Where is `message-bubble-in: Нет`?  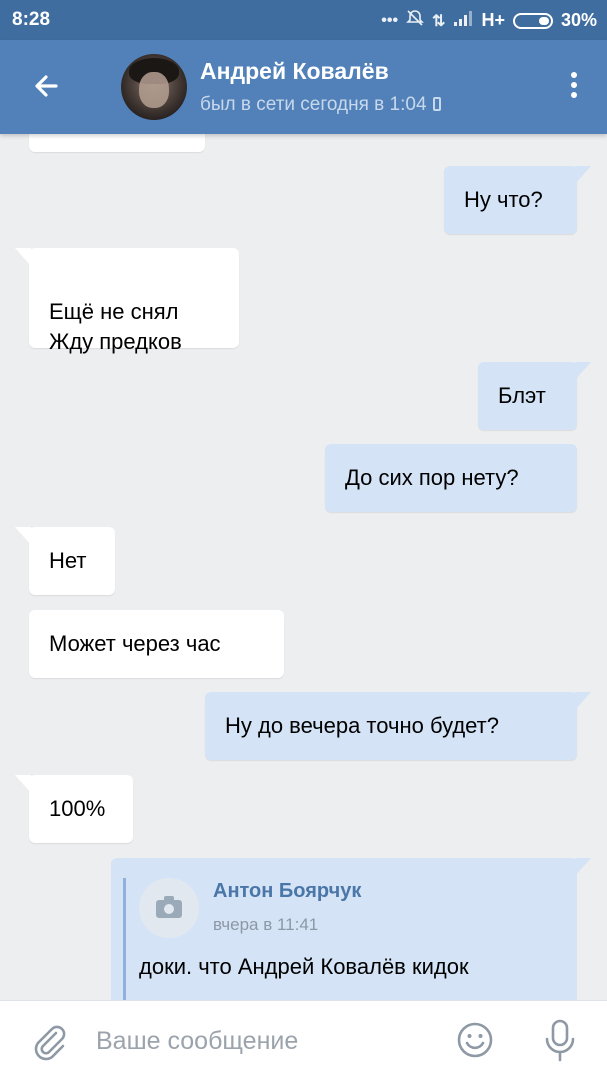
message-bubble-in: Нет is located at coordinates (65, 561).